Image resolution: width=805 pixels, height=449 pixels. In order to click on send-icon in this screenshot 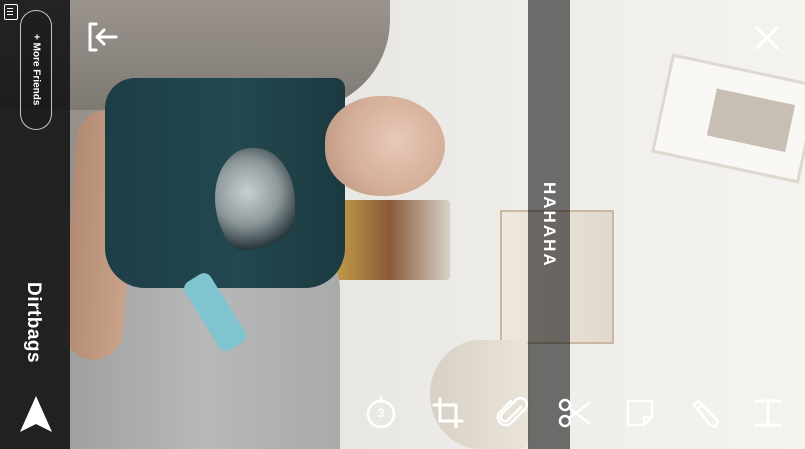, I will do `click(36, 414)`.